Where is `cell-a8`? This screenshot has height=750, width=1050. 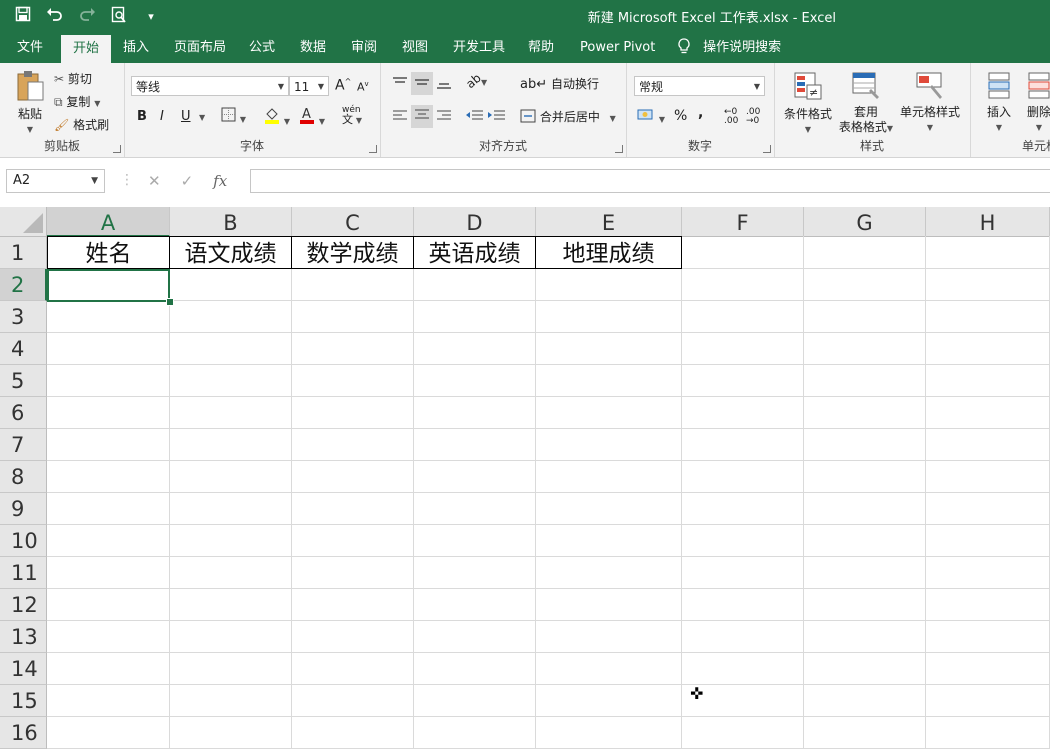
cell-a8 is located at coordinates (108, 477).